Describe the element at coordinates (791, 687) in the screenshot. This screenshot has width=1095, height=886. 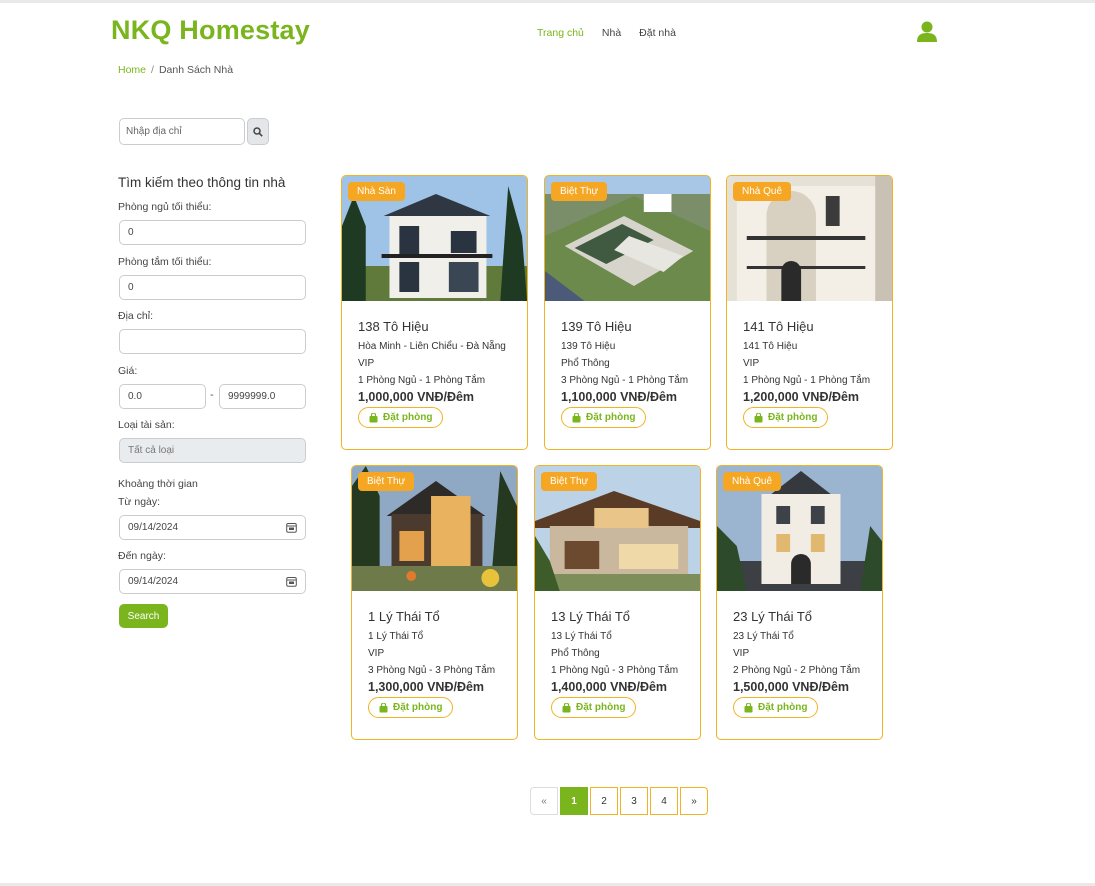
I see `listing-price: 1,500,000 VNĐ/Đêm` at that location.